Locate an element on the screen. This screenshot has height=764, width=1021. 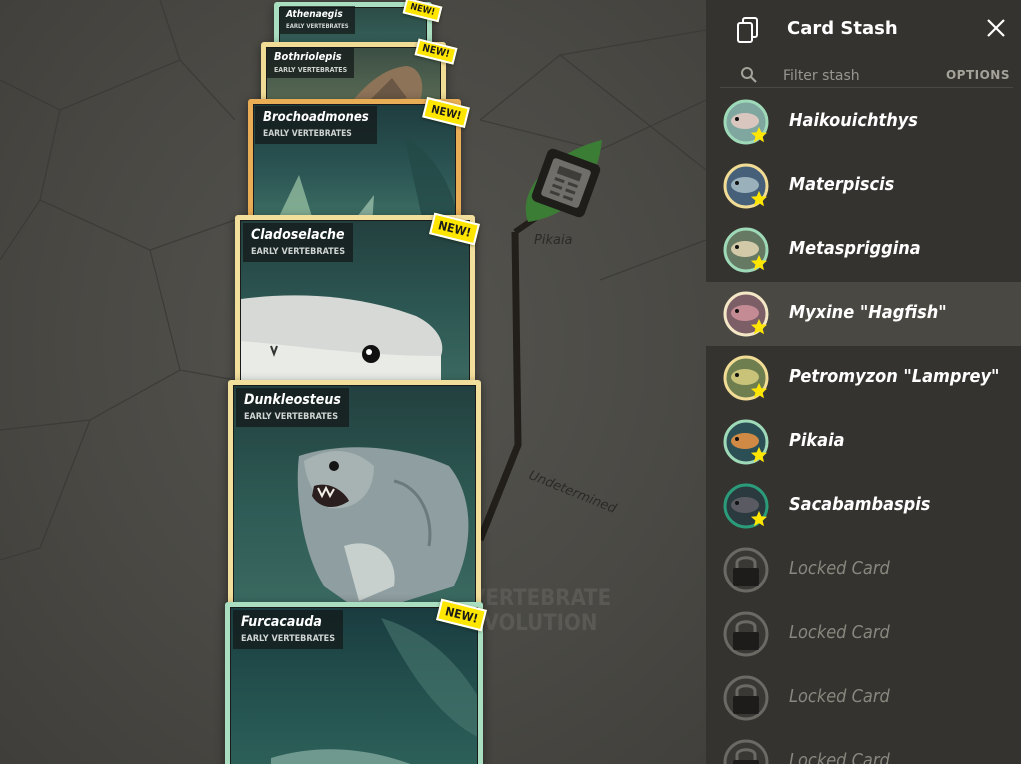
node-label-pikaia: Pikaia is located at coordinates (553, 240).